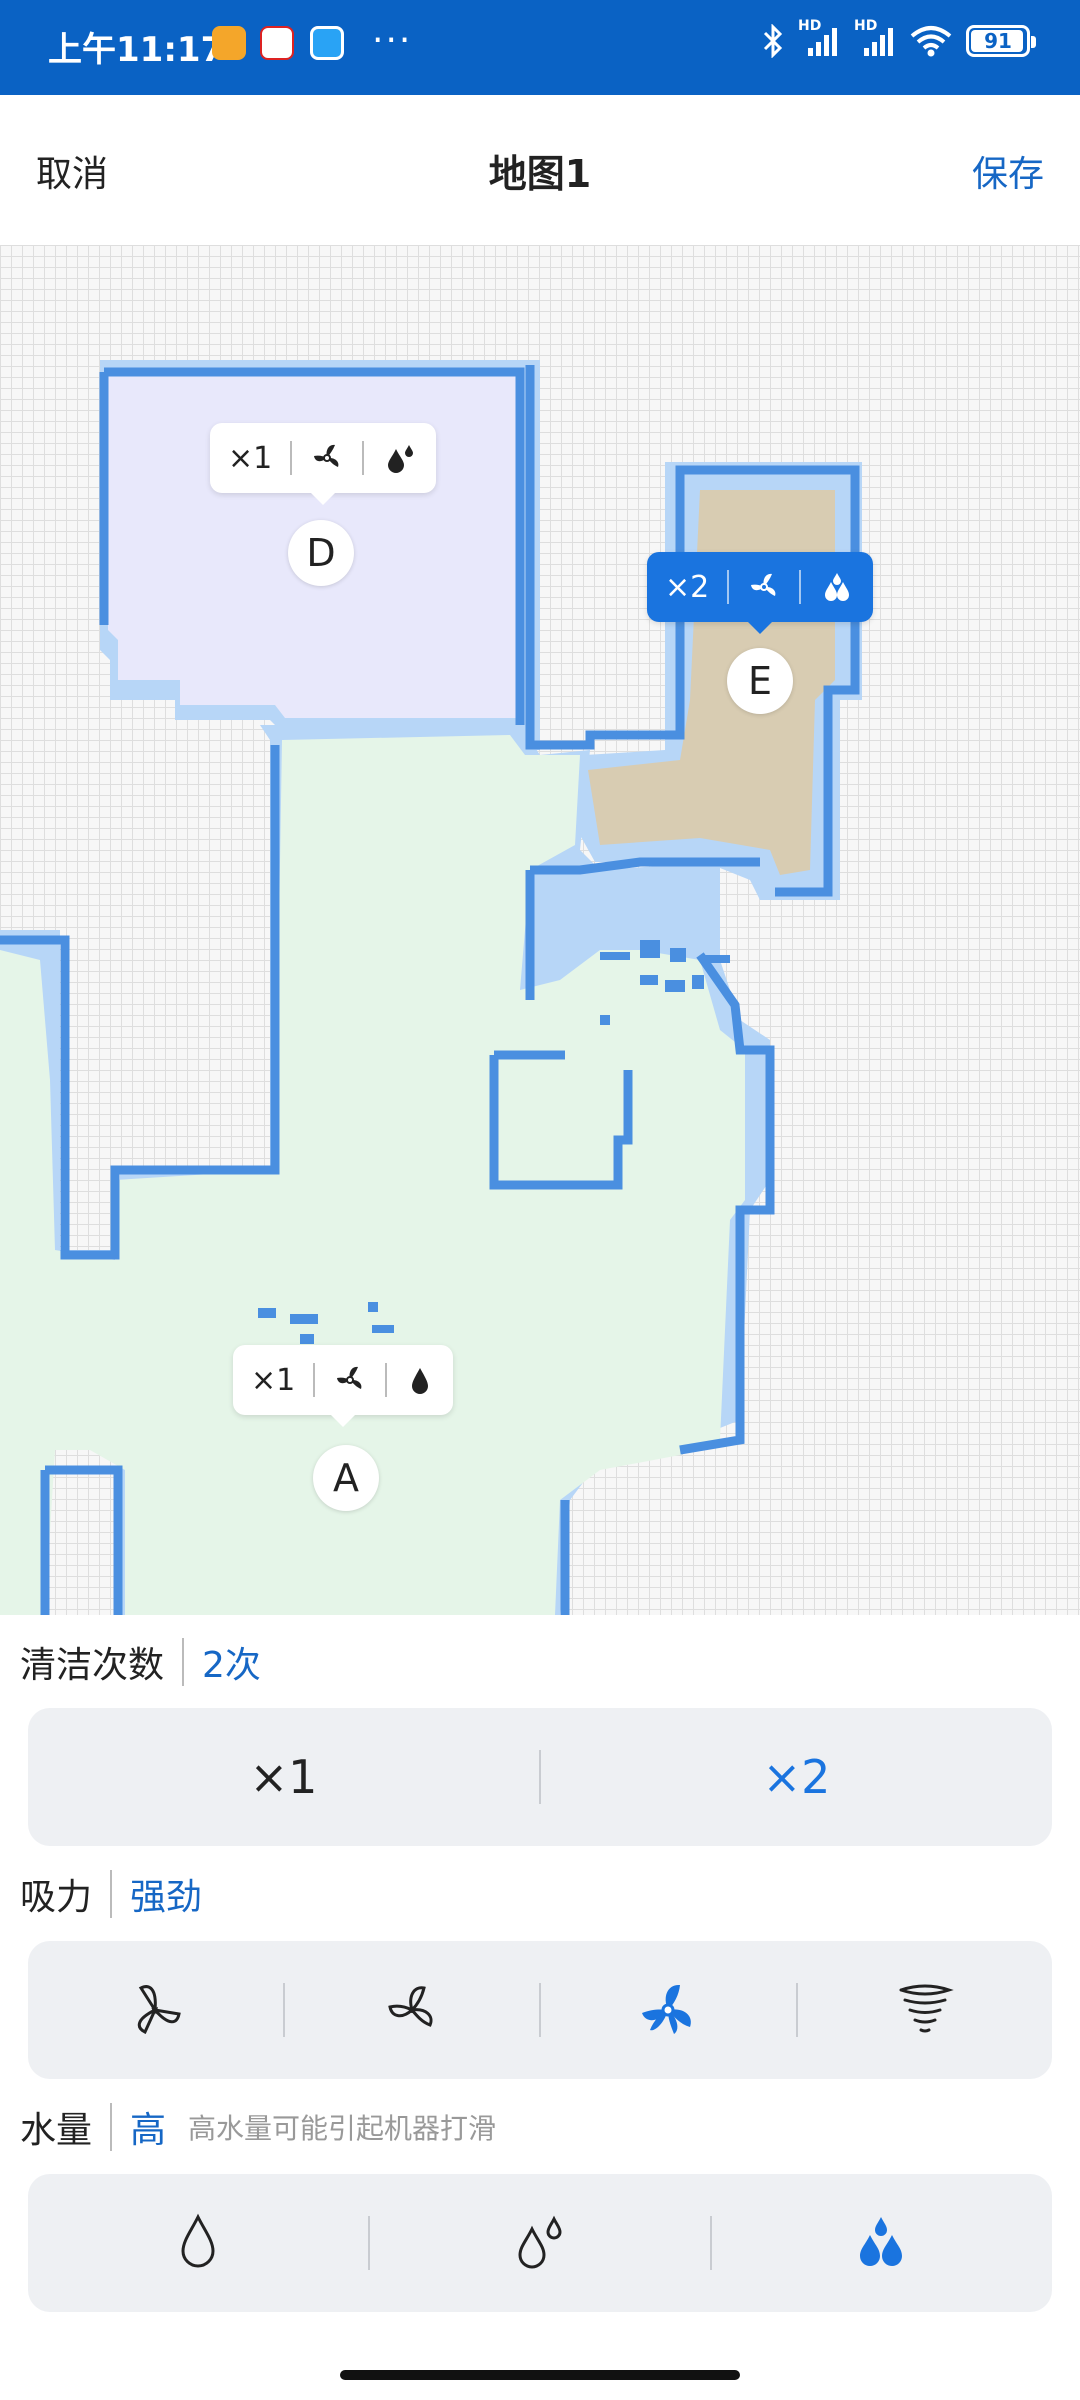 Image resolution: width=1080 pixels, height=2400 pixels. What do you see at coordinates (875, 38) in the screenshot?
I see `signal-icon-2: HD` at bounding box center [875, 38].